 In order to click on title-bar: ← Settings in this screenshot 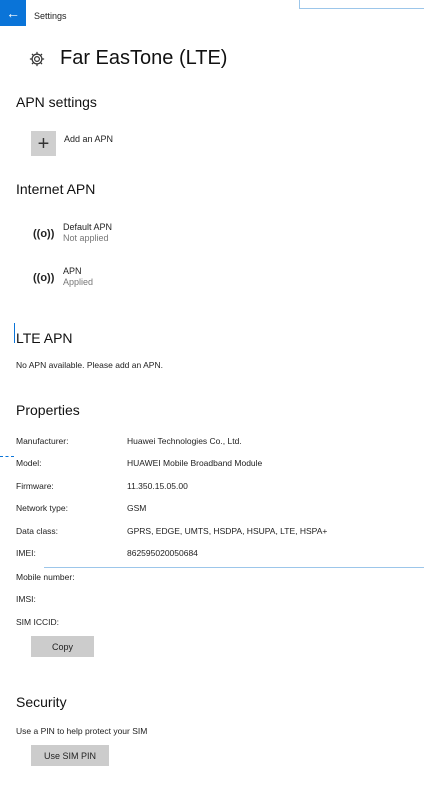, I will do `click(212, 16)`.